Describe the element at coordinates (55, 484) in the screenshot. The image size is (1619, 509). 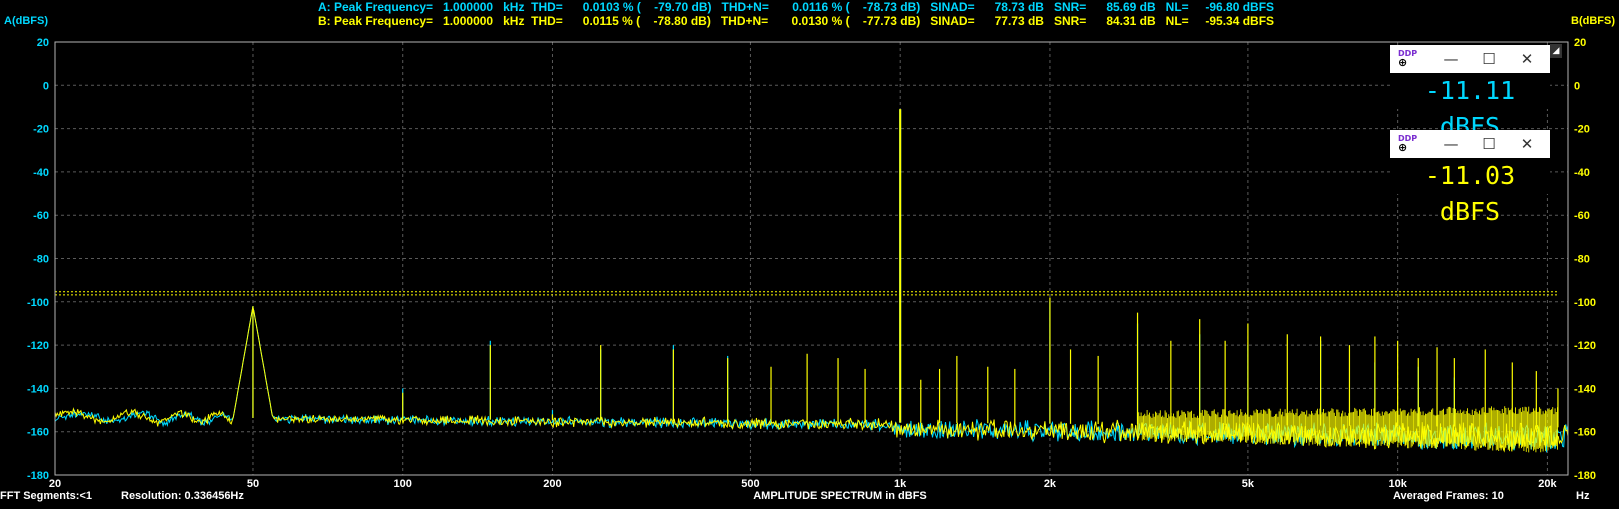
I see `x-tick-label: 20` at that location.